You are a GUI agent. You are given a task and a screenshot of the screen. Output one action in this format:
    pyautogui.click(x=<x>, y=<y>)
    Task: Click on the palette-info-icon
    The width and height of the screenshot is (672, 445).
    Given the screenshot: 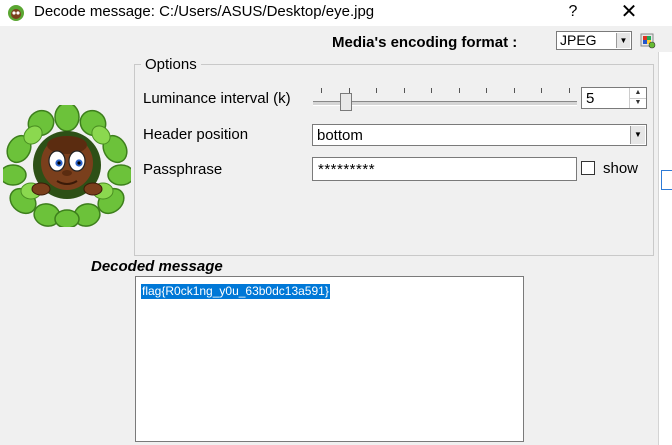 What is the action you would take?
    pyautogui.click(x=648, y=41)
    